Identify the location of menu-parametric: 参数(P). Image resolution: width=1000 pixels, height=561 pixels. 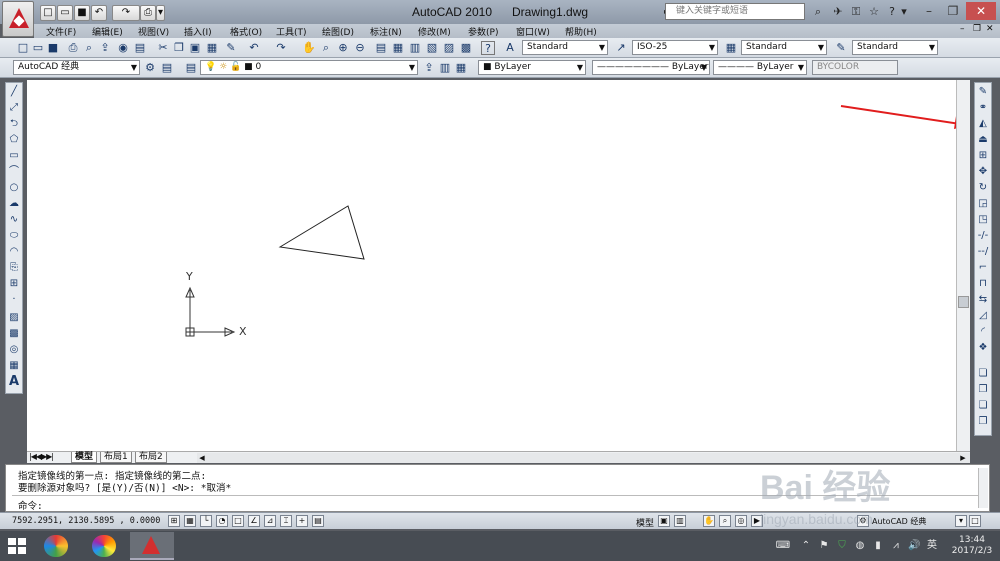
(483, 31).